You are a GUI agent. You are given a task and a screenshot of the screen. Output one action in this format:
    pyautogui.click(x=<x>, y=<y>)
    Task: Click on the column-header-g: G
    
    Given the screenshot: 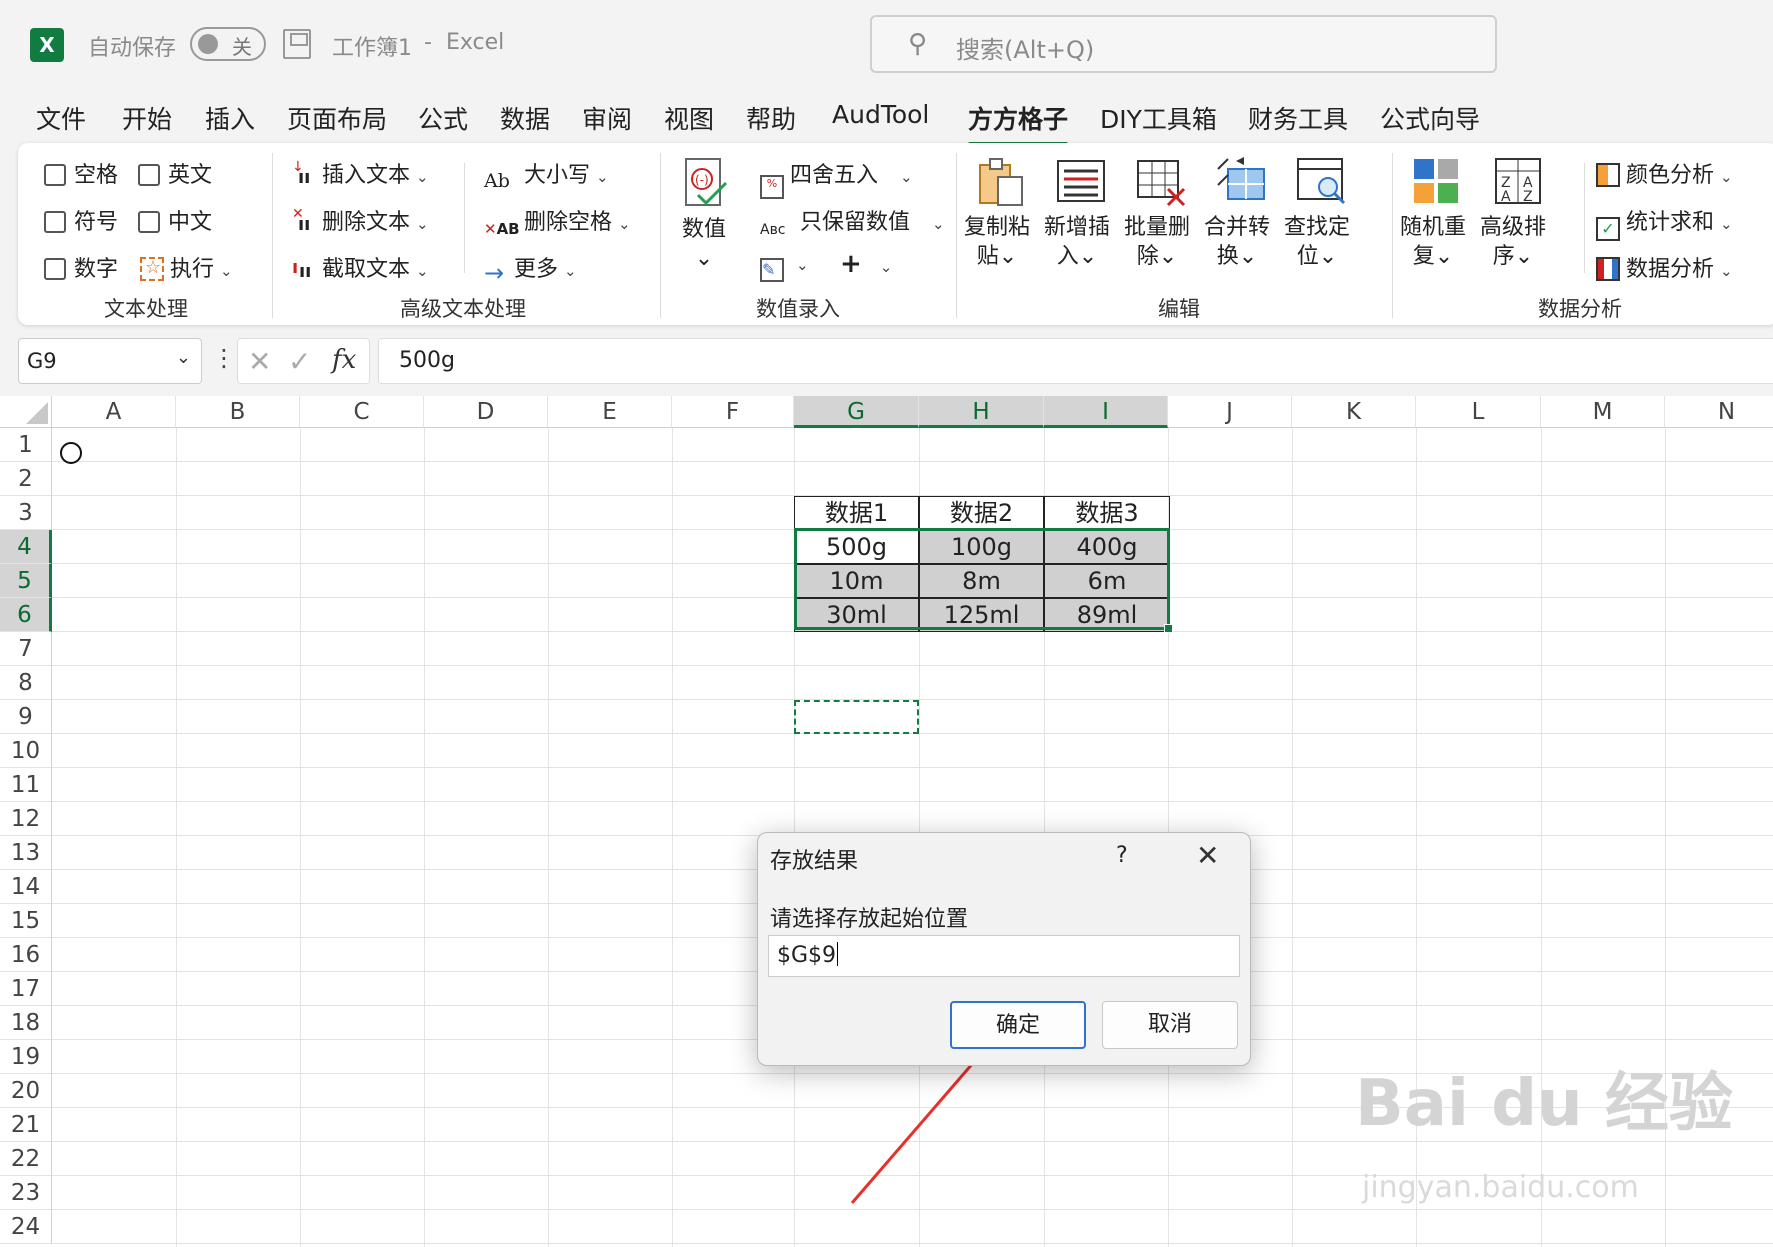 What is the action you would take?
    pyautogui.click(x=856, y=412)
    